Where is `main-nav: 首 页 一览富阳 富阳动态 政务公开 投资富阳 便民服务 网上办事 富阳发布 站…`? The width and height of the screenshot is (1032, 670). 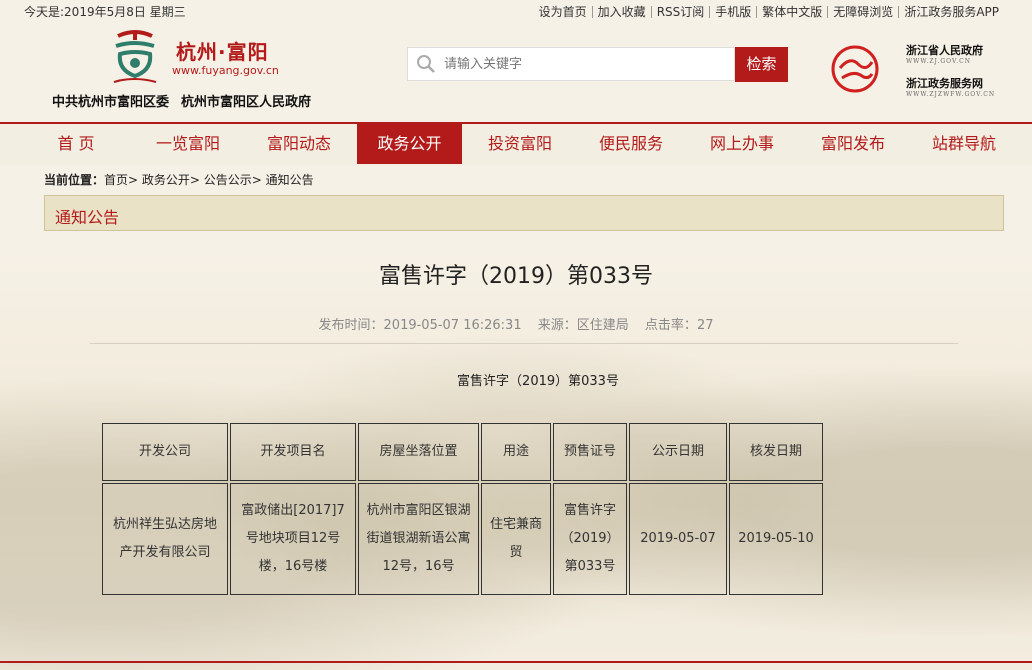
main-nav: 首 页 一览富阳 富阳动态 政务公开 投资富阳 便民服务 网上办事 富阳发布 站… is located at coordinates (516, 144).